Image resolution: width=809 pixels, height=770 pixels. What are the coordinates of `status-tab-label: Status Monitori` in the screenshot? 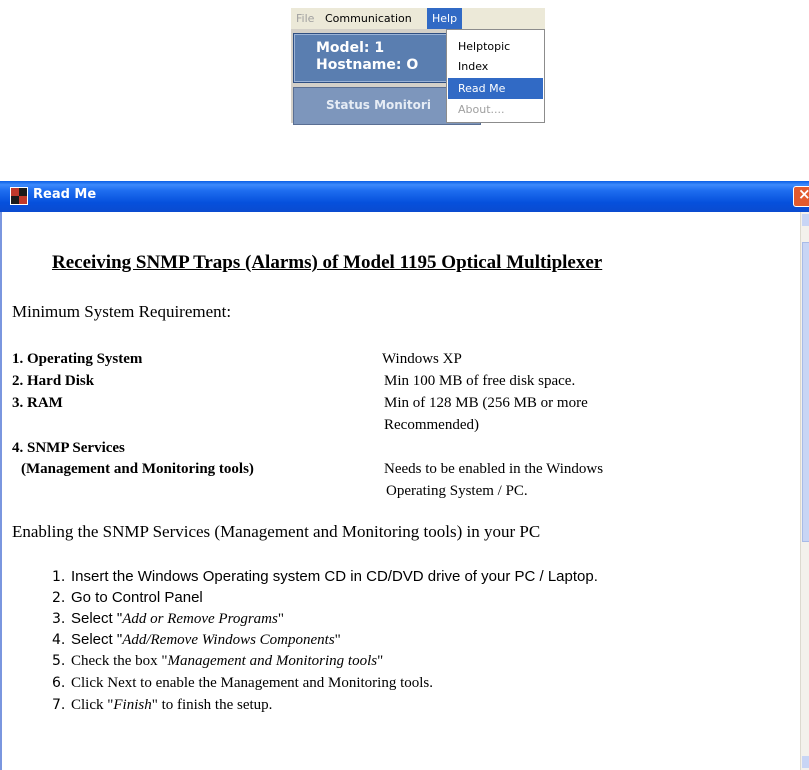 It's located at (378, 105).